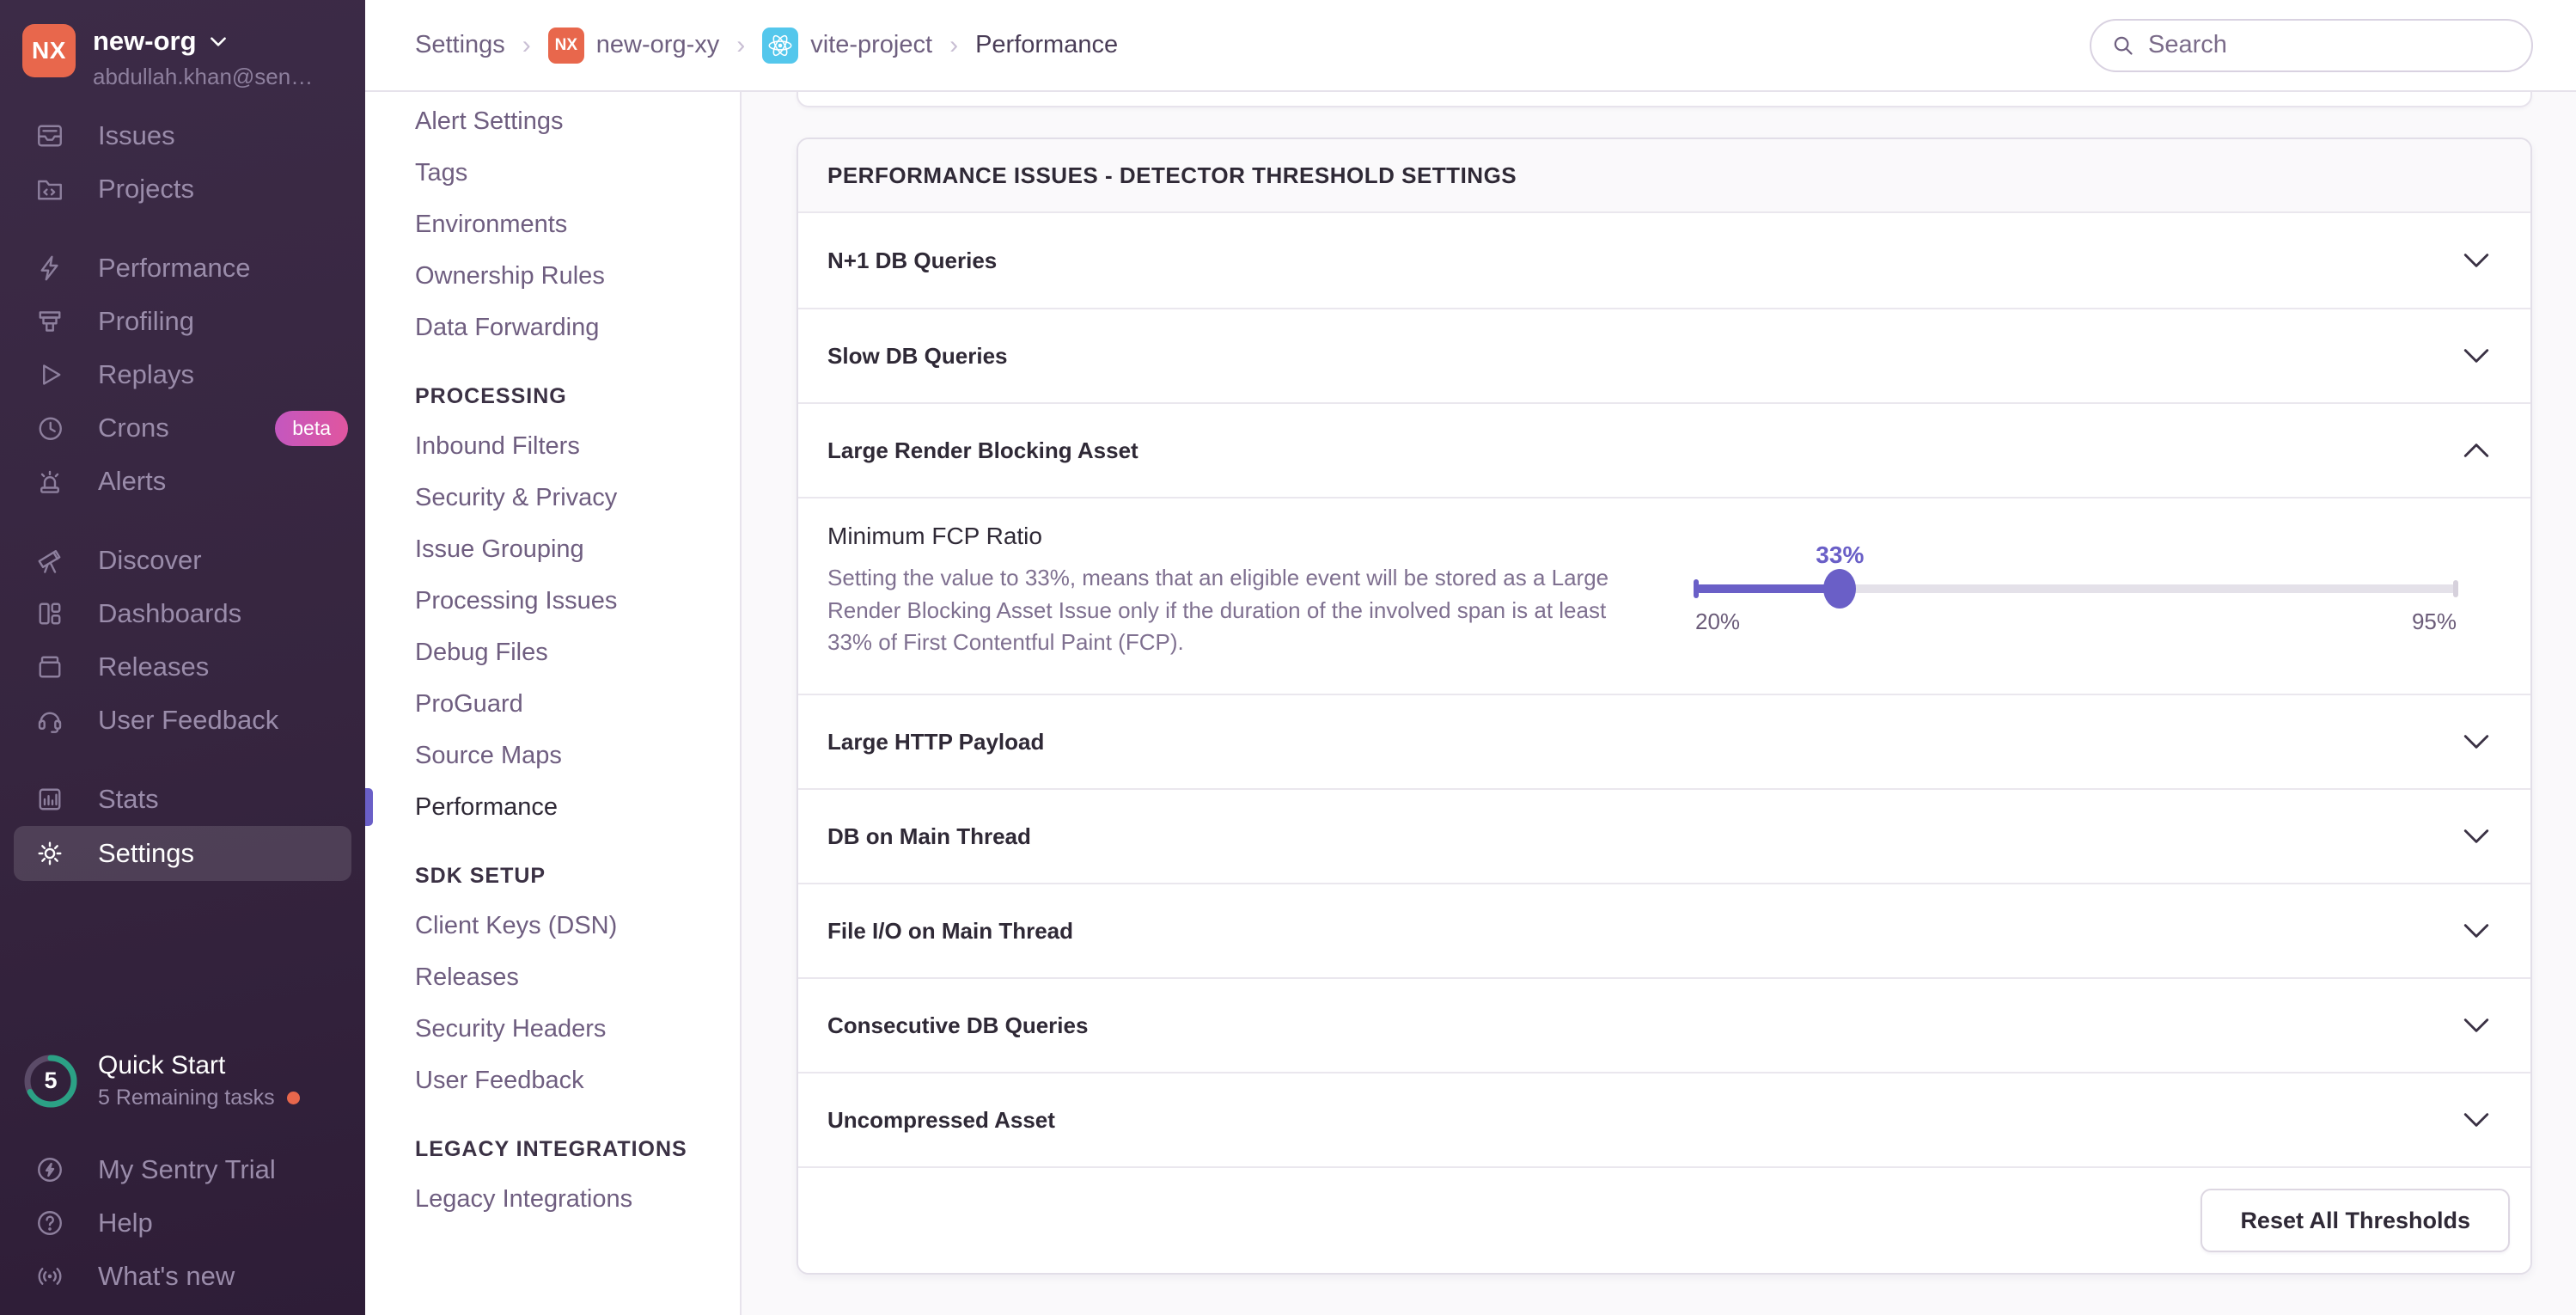 Image resolution: width=2576 pixels, height=1315 pixels. Describe the element at coordinates (1840, 554) in the screenshot. I see `slider-value-label: 33%` at that location.